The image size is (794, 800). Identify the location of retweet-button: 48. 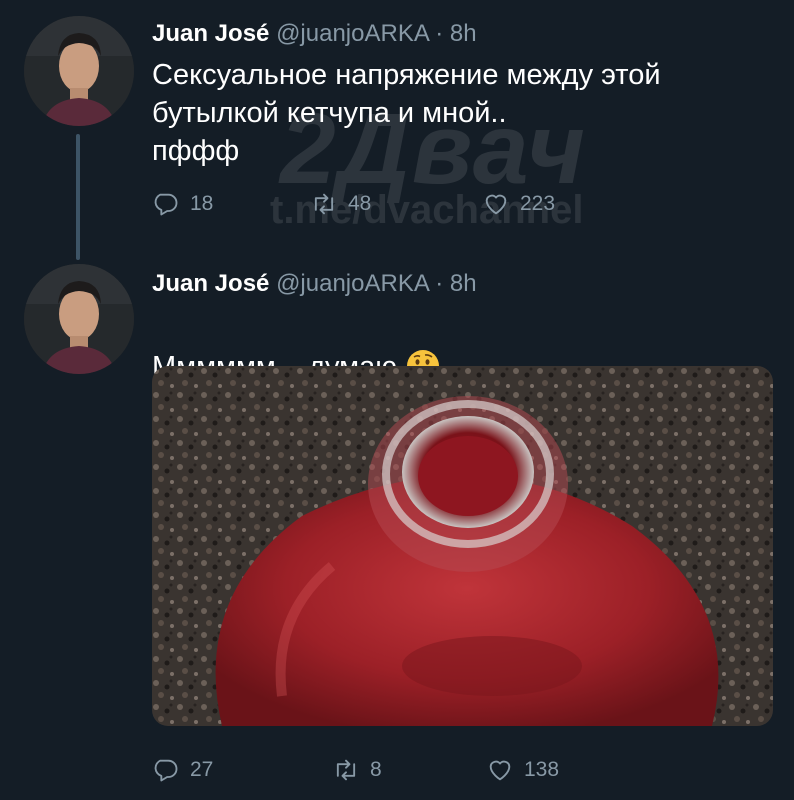
(340, 204).